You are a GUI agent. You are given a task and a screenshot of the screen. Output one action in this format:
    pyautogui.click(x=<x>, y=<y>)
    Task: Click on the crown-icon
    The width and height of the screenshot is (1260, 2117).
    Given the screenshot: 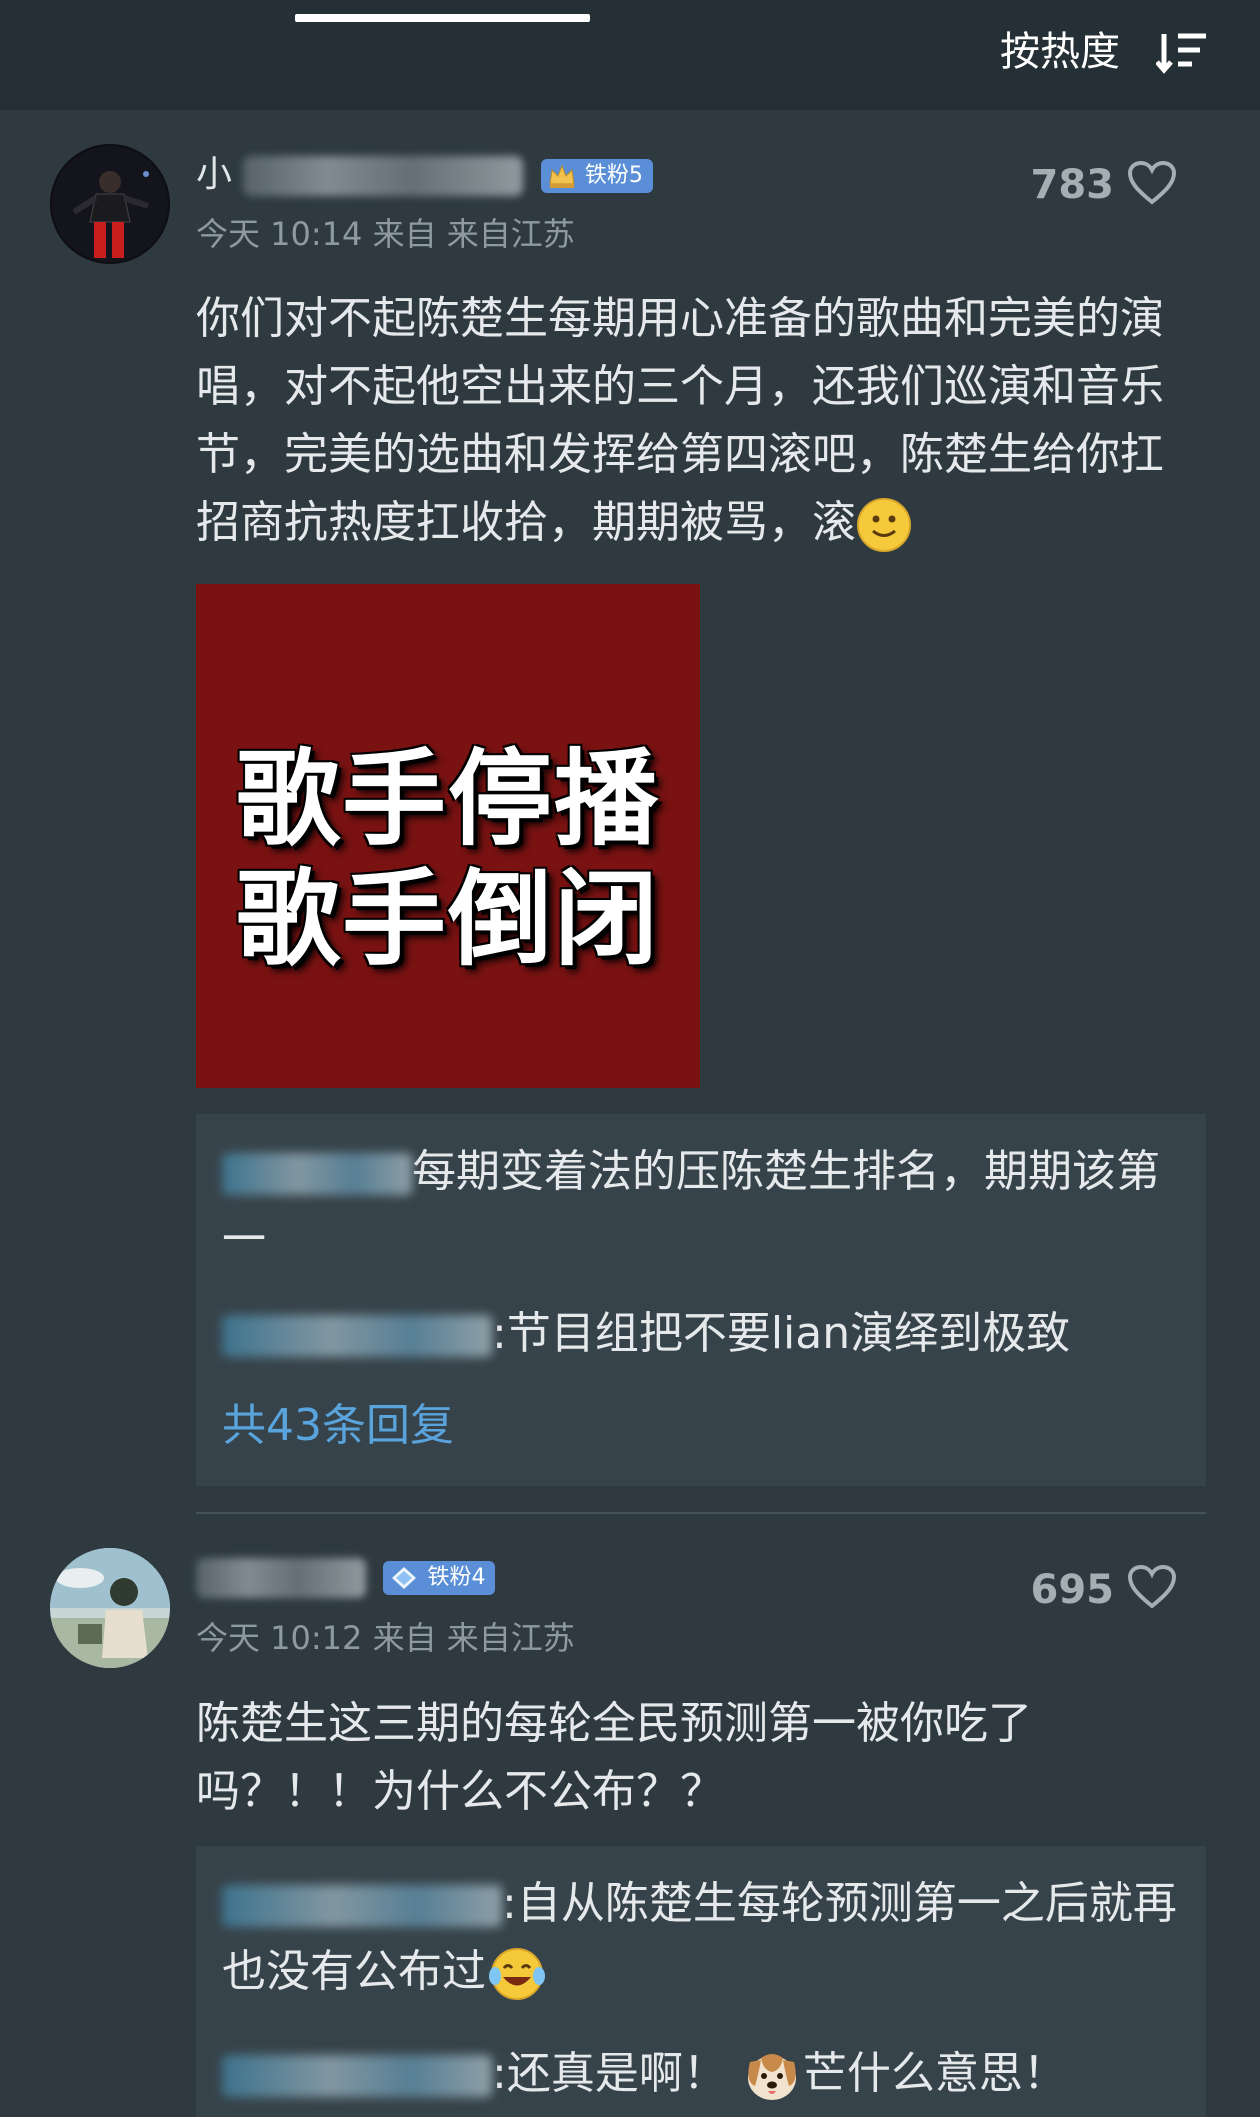 What is the action you would take?
    pyautogui.click(x=562, y=176)
    